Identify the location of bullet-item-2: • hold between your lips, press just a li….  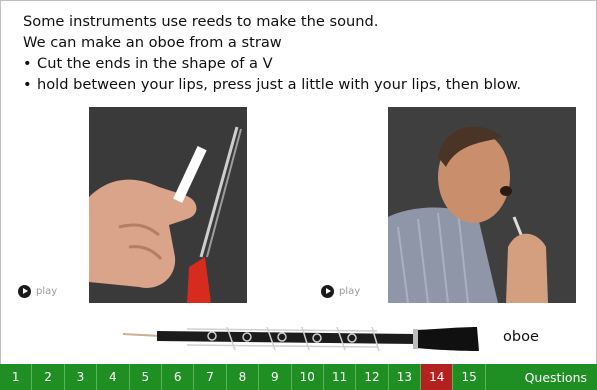
(272, 84).